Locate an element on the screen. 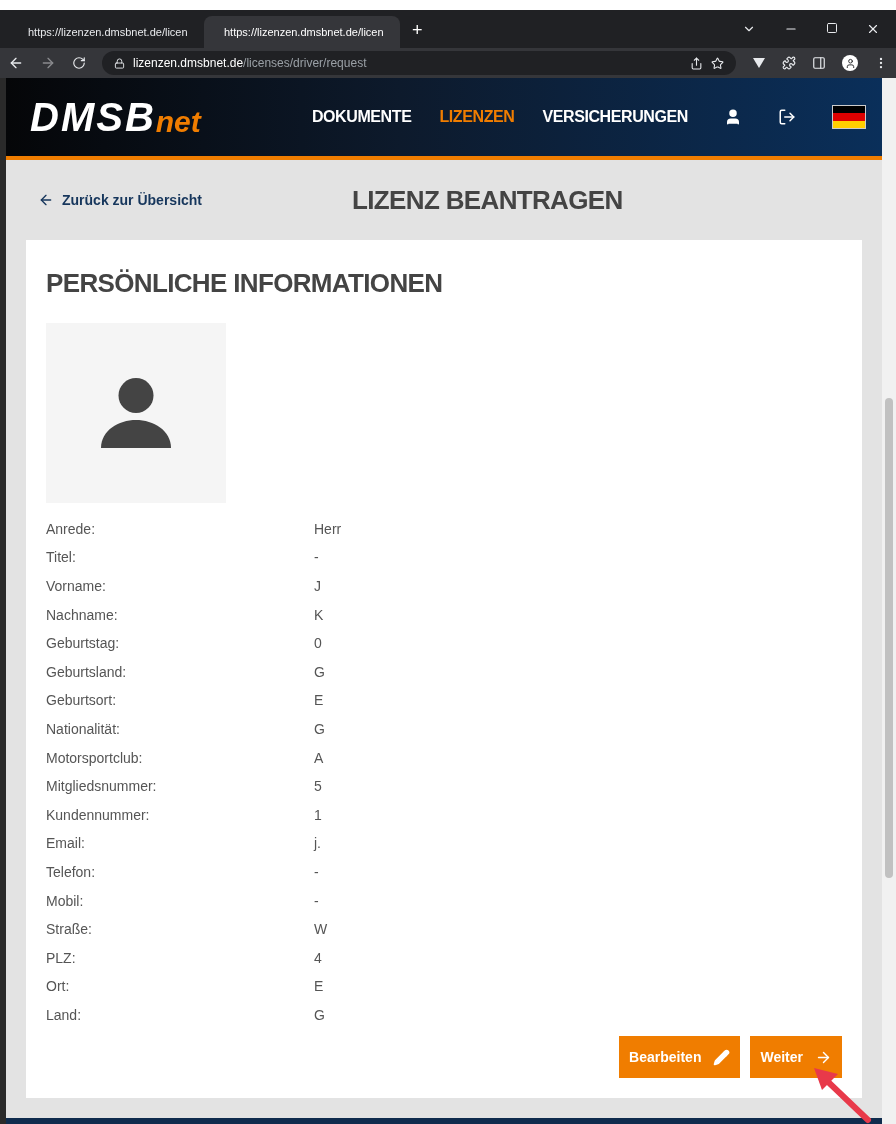 This screenshot has height=1124, width=896. forward-icon is located at coordinates (48, 63).